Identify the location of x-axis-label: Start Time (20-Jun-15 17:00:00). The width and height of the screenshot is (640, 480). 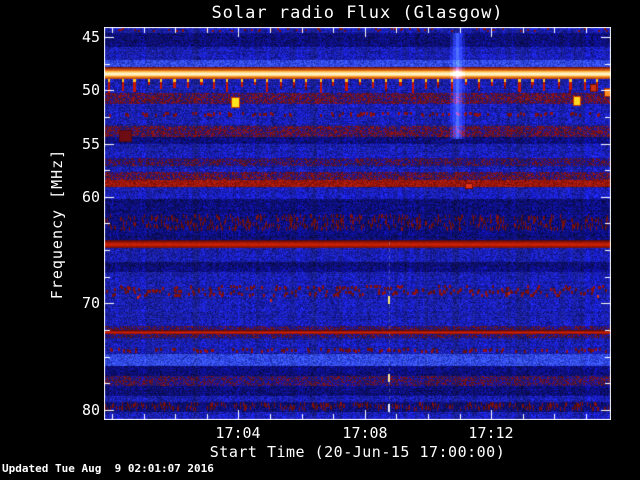
(357, 452).